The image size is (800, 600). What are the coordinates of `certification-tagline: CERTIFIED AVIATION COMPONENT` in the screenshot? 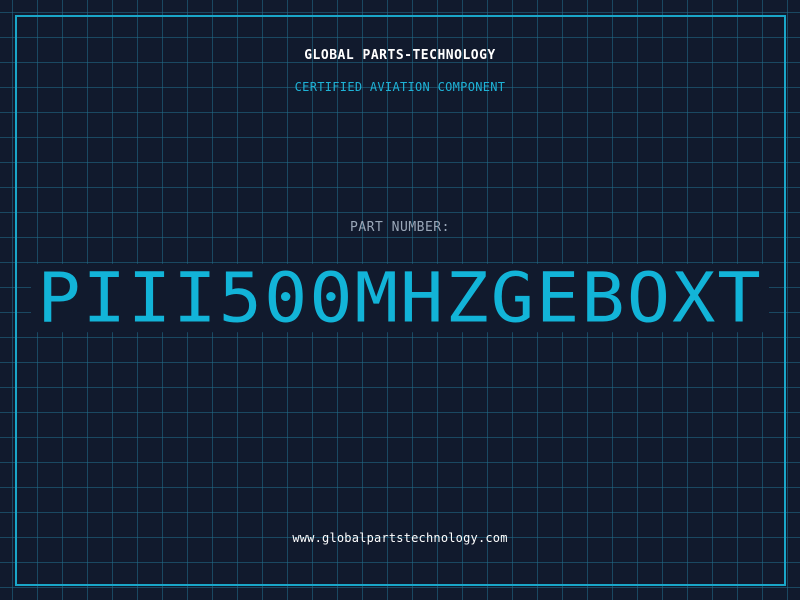 It's located at (400, 87).